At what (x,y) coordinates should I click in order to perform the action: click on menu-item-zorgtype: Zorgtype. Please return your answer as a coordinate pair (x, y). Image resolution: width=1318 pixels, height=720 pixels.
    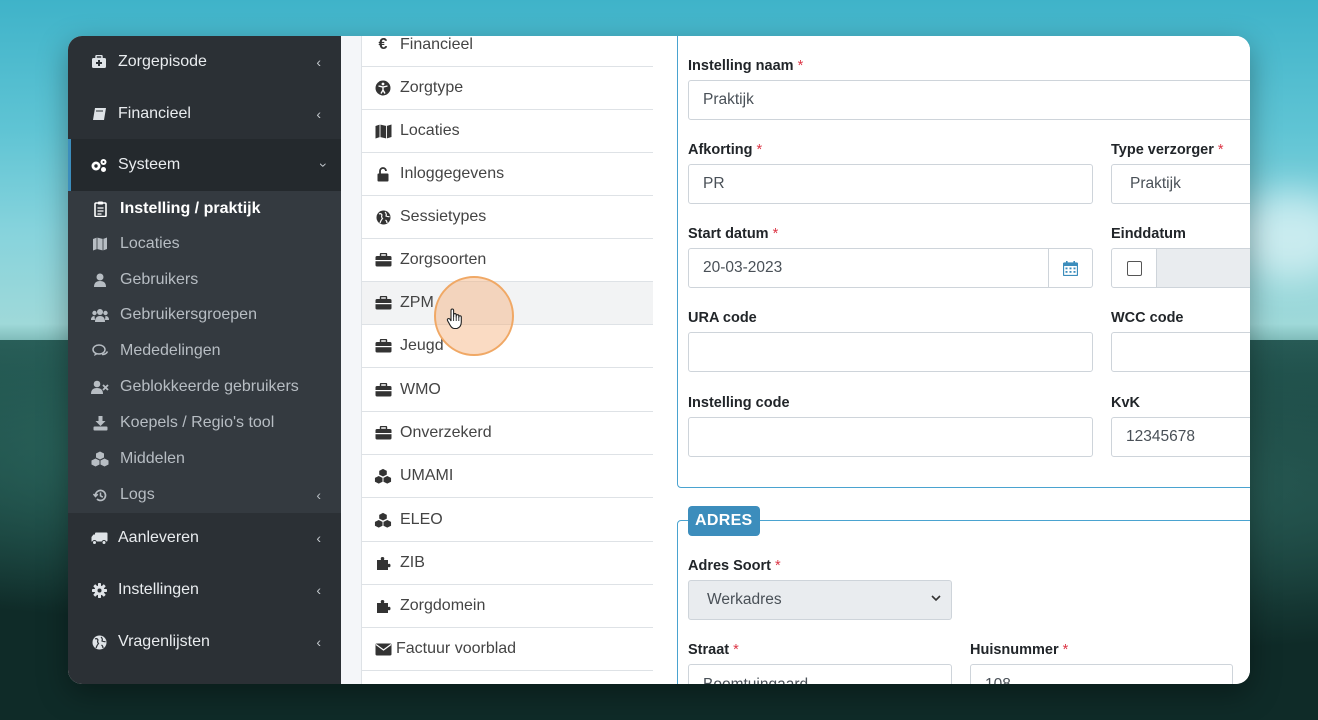
    Looking at the image, I should click on (508, 88).